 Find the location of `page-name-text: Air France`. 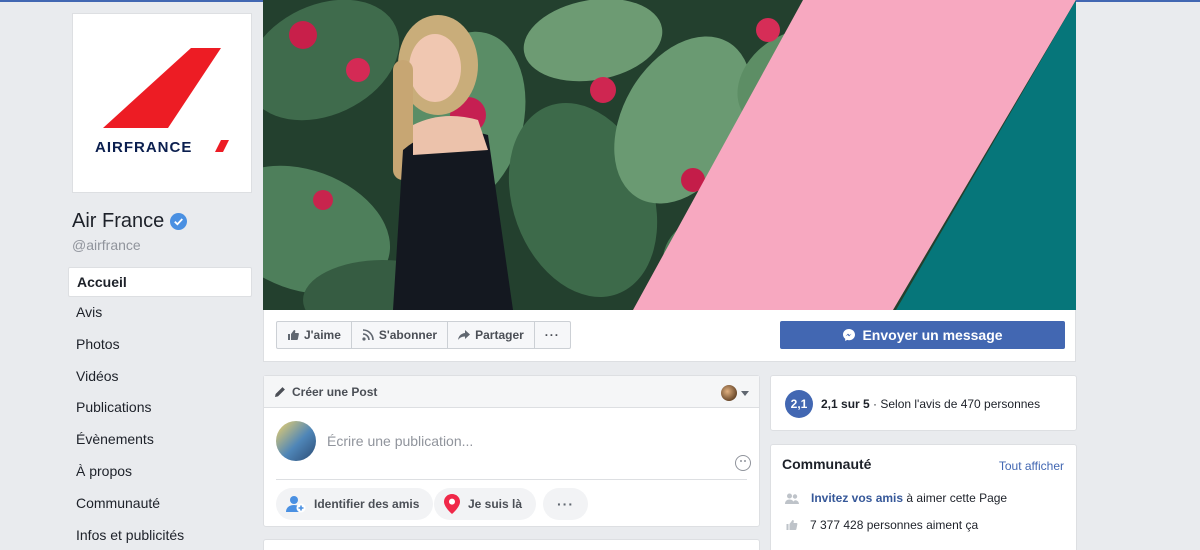

page-name-text: Air France is located at coordinates (118, 221).